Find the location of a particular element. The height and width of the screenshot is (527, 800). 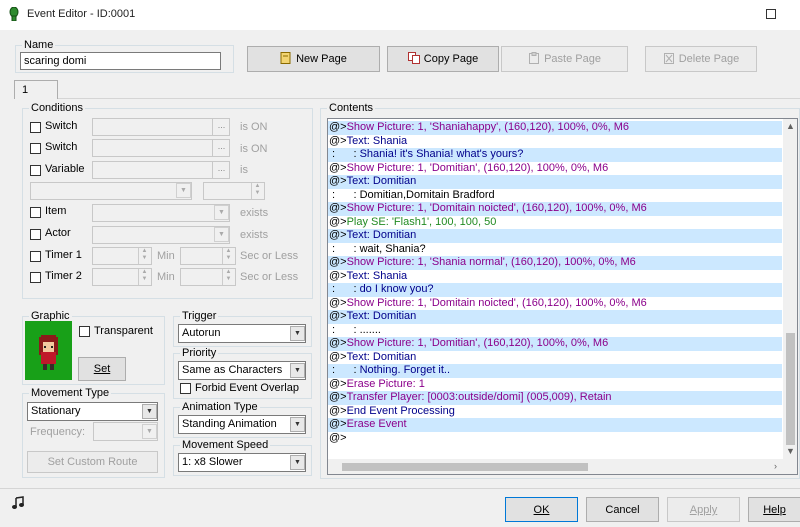

switch2-checkbox is located at coordinates (35, 148).